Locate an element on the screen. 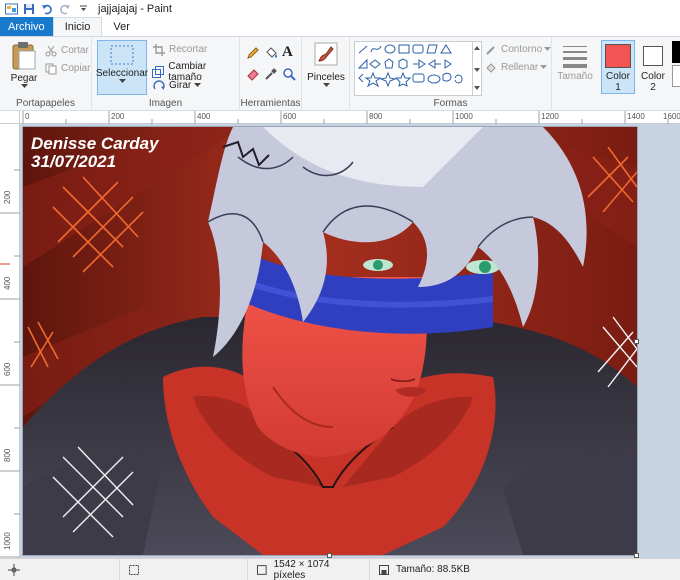 This screenshot has width=680, height=580. group-shapes: Contorno Rellenar Formas is located at coordinates (451, 74).